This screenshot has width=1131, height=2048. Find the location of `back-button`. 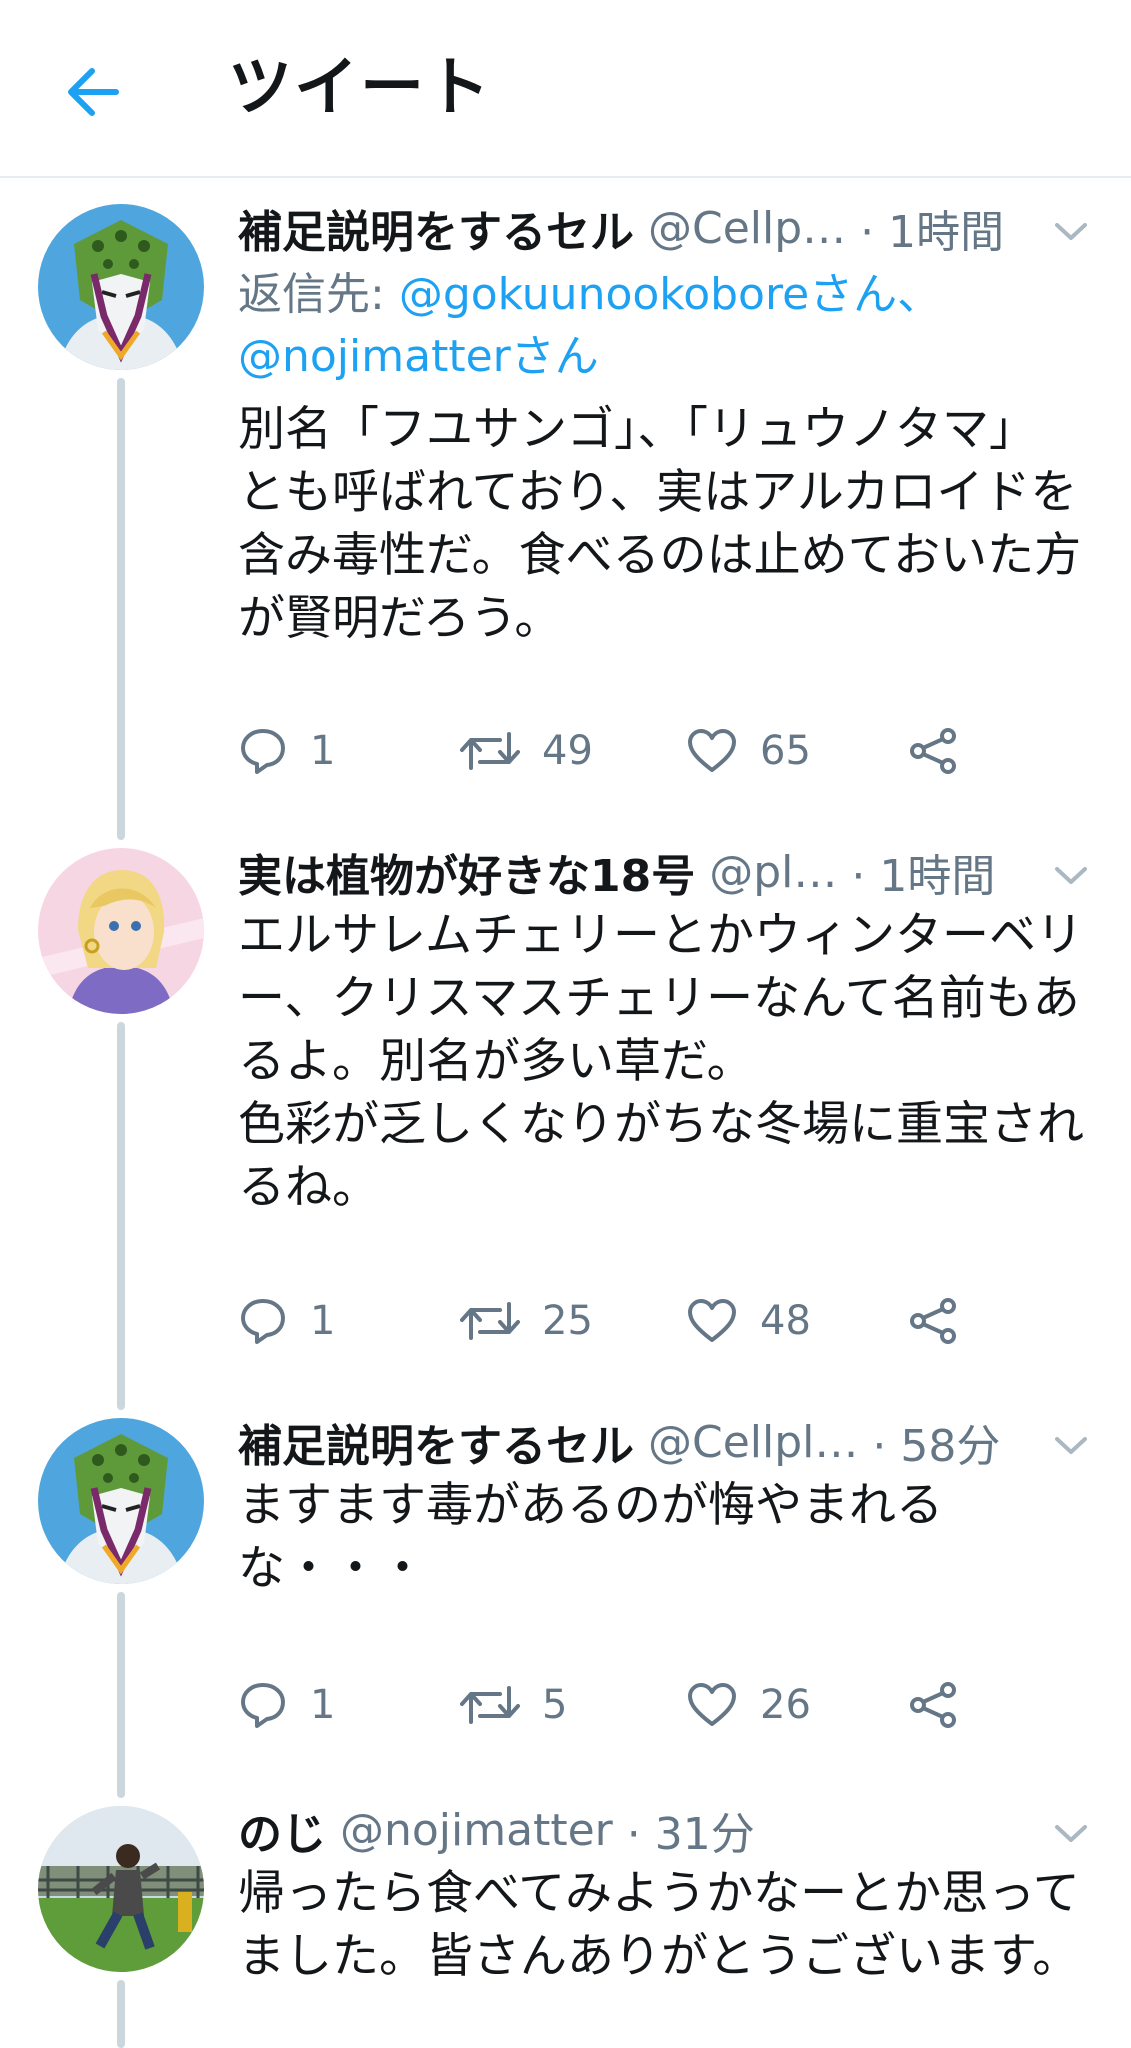

back-button is located at coordinates (92, 92).